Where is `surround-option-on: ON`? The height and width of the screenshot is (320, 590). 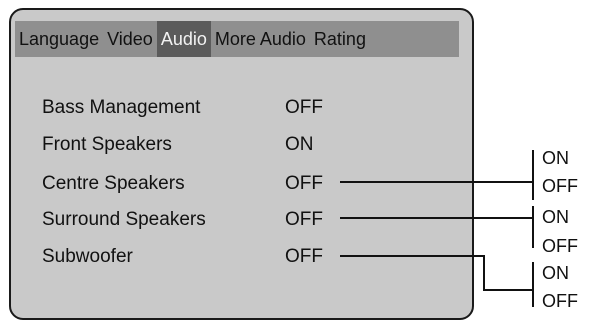
surround-option-on: ON is located at coordinates (555, 217).